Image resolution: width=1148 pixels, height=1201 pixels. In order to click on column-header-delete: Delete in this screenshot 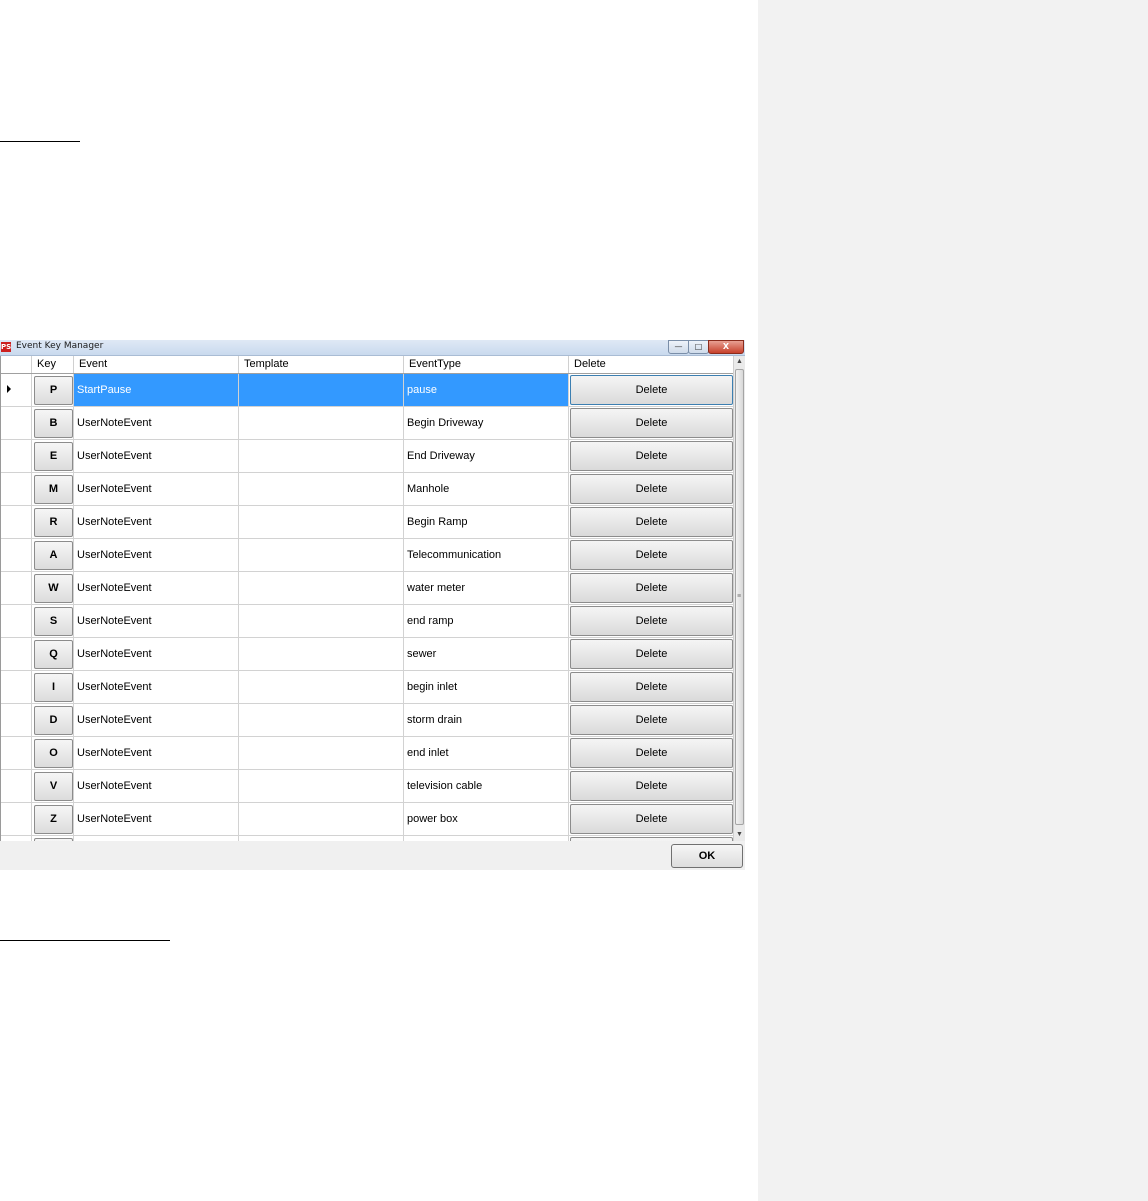, I will do `click(651, 364)`.